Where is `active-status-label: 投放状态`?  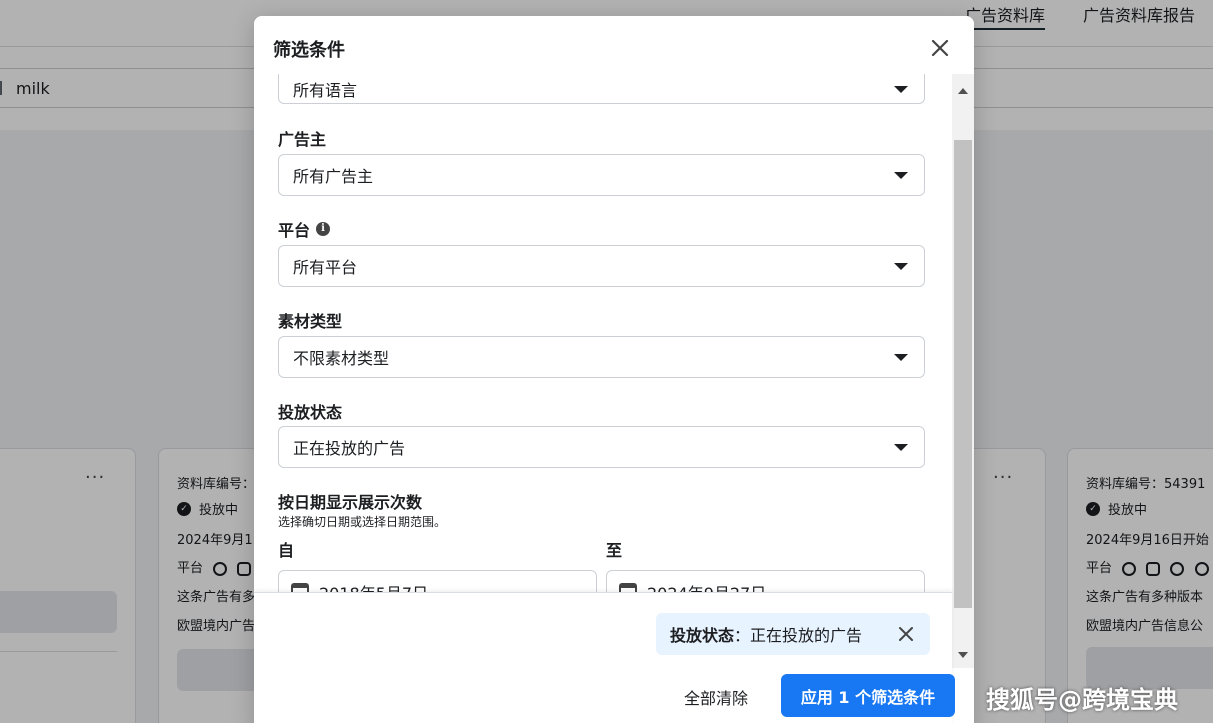 active-status-label: 投放状态 is located at coordinates (310, 411).